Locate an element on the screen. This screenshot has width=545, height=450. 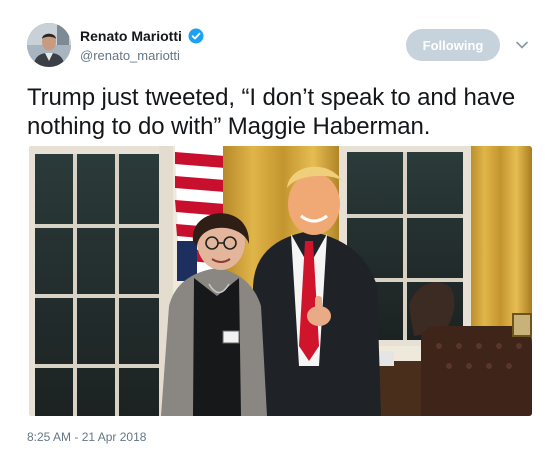
verified-badge-icon is located at coordinates (196, 36).